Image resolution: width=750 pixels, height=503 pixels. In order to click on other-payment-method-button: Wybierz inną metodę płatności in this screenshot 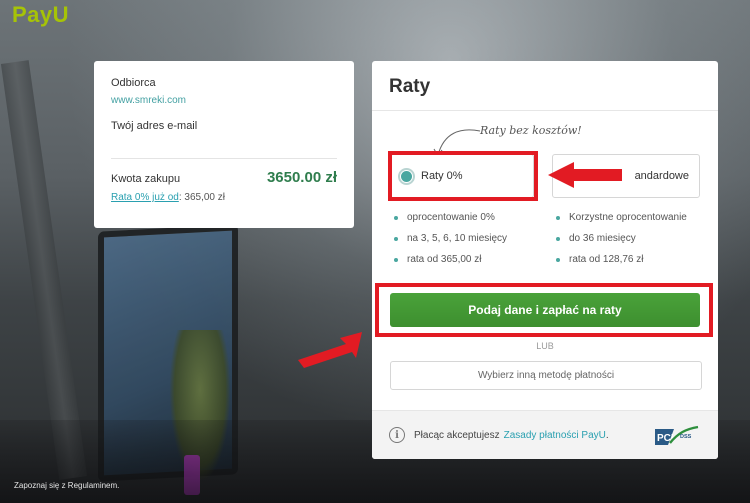, I will do `click(546, 375)`.